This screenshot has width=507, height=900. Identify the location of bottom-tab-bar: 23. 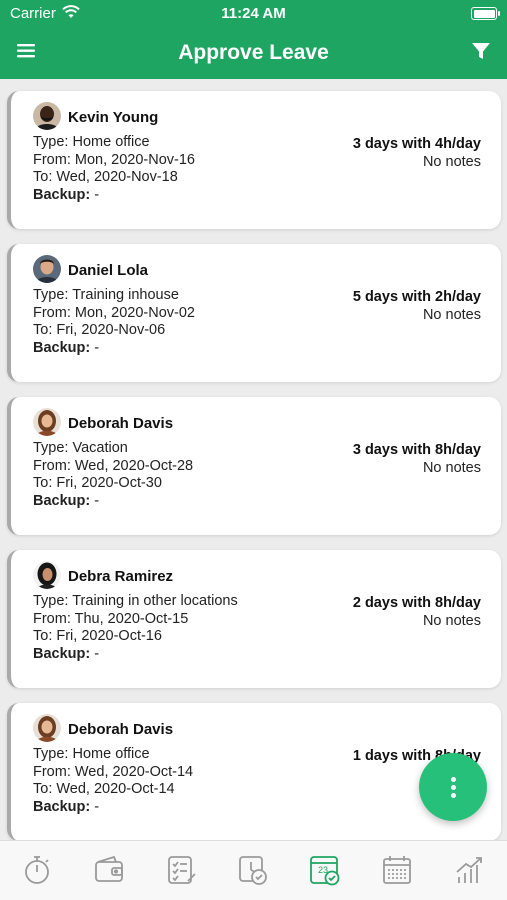
(253, 870).